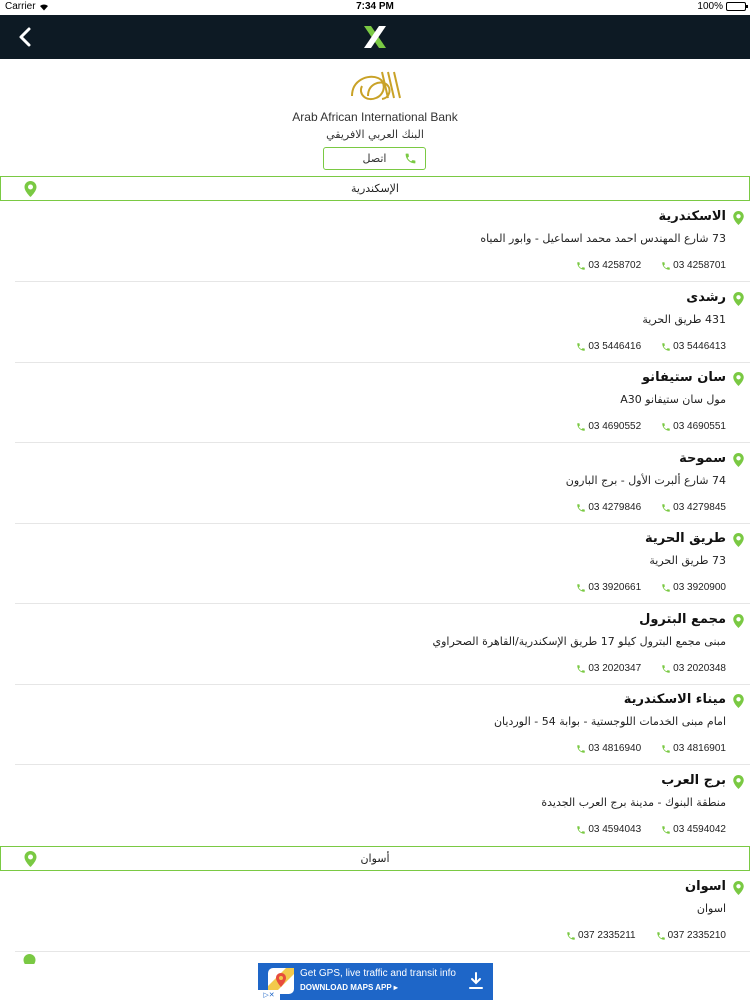  Describe the element at coordinates (651, 346) in the screenshot. I see `branch-phones: 03 5446413 03 5446416` at that location.